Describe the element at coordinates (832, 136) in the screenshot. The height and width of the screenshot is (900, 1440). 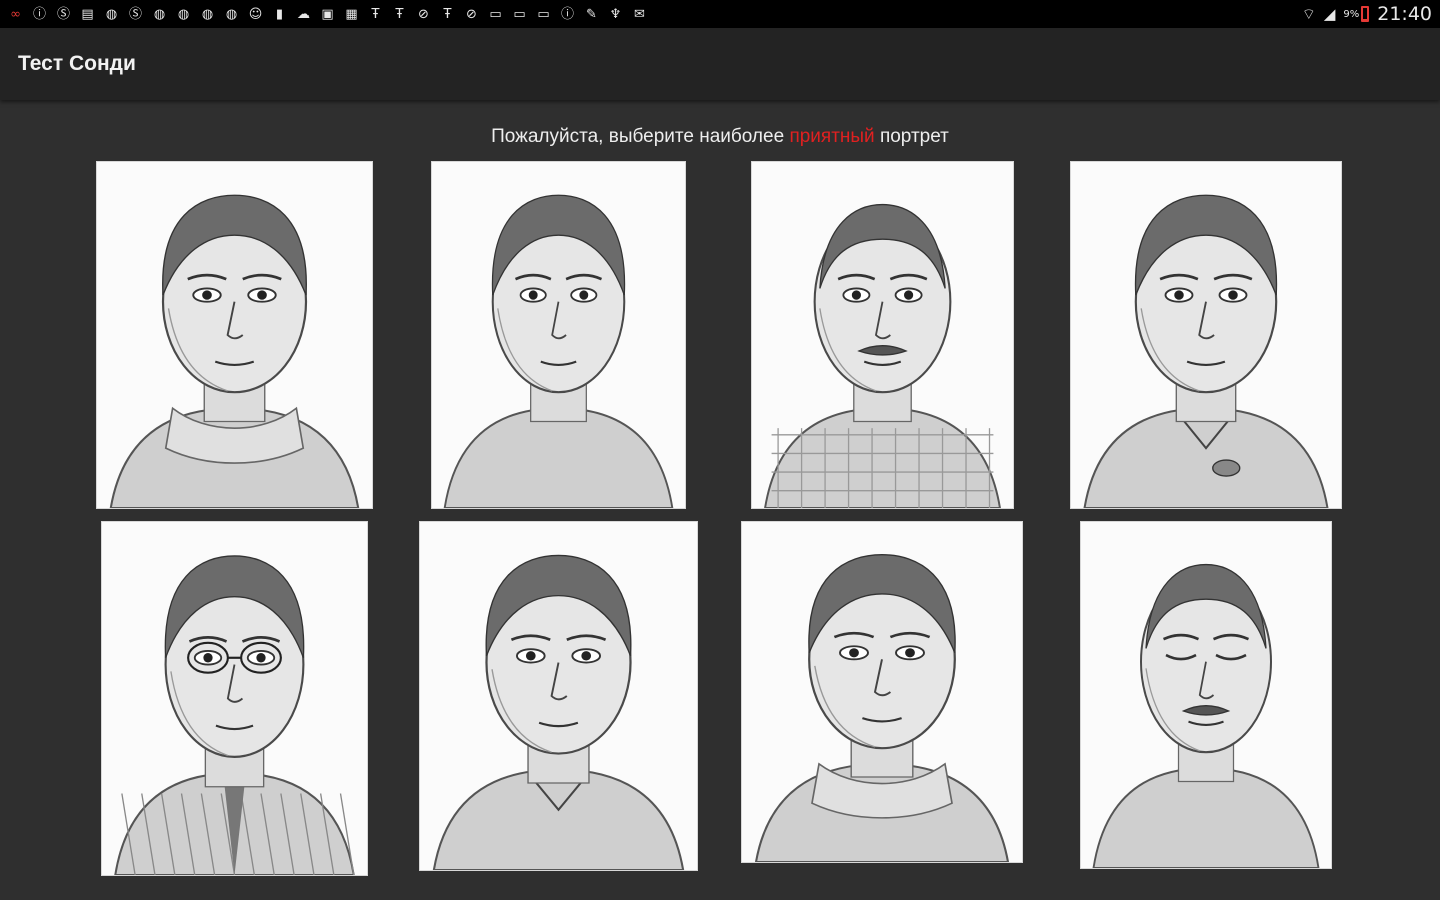
I see `instruction-highlight: приятный` at that location.